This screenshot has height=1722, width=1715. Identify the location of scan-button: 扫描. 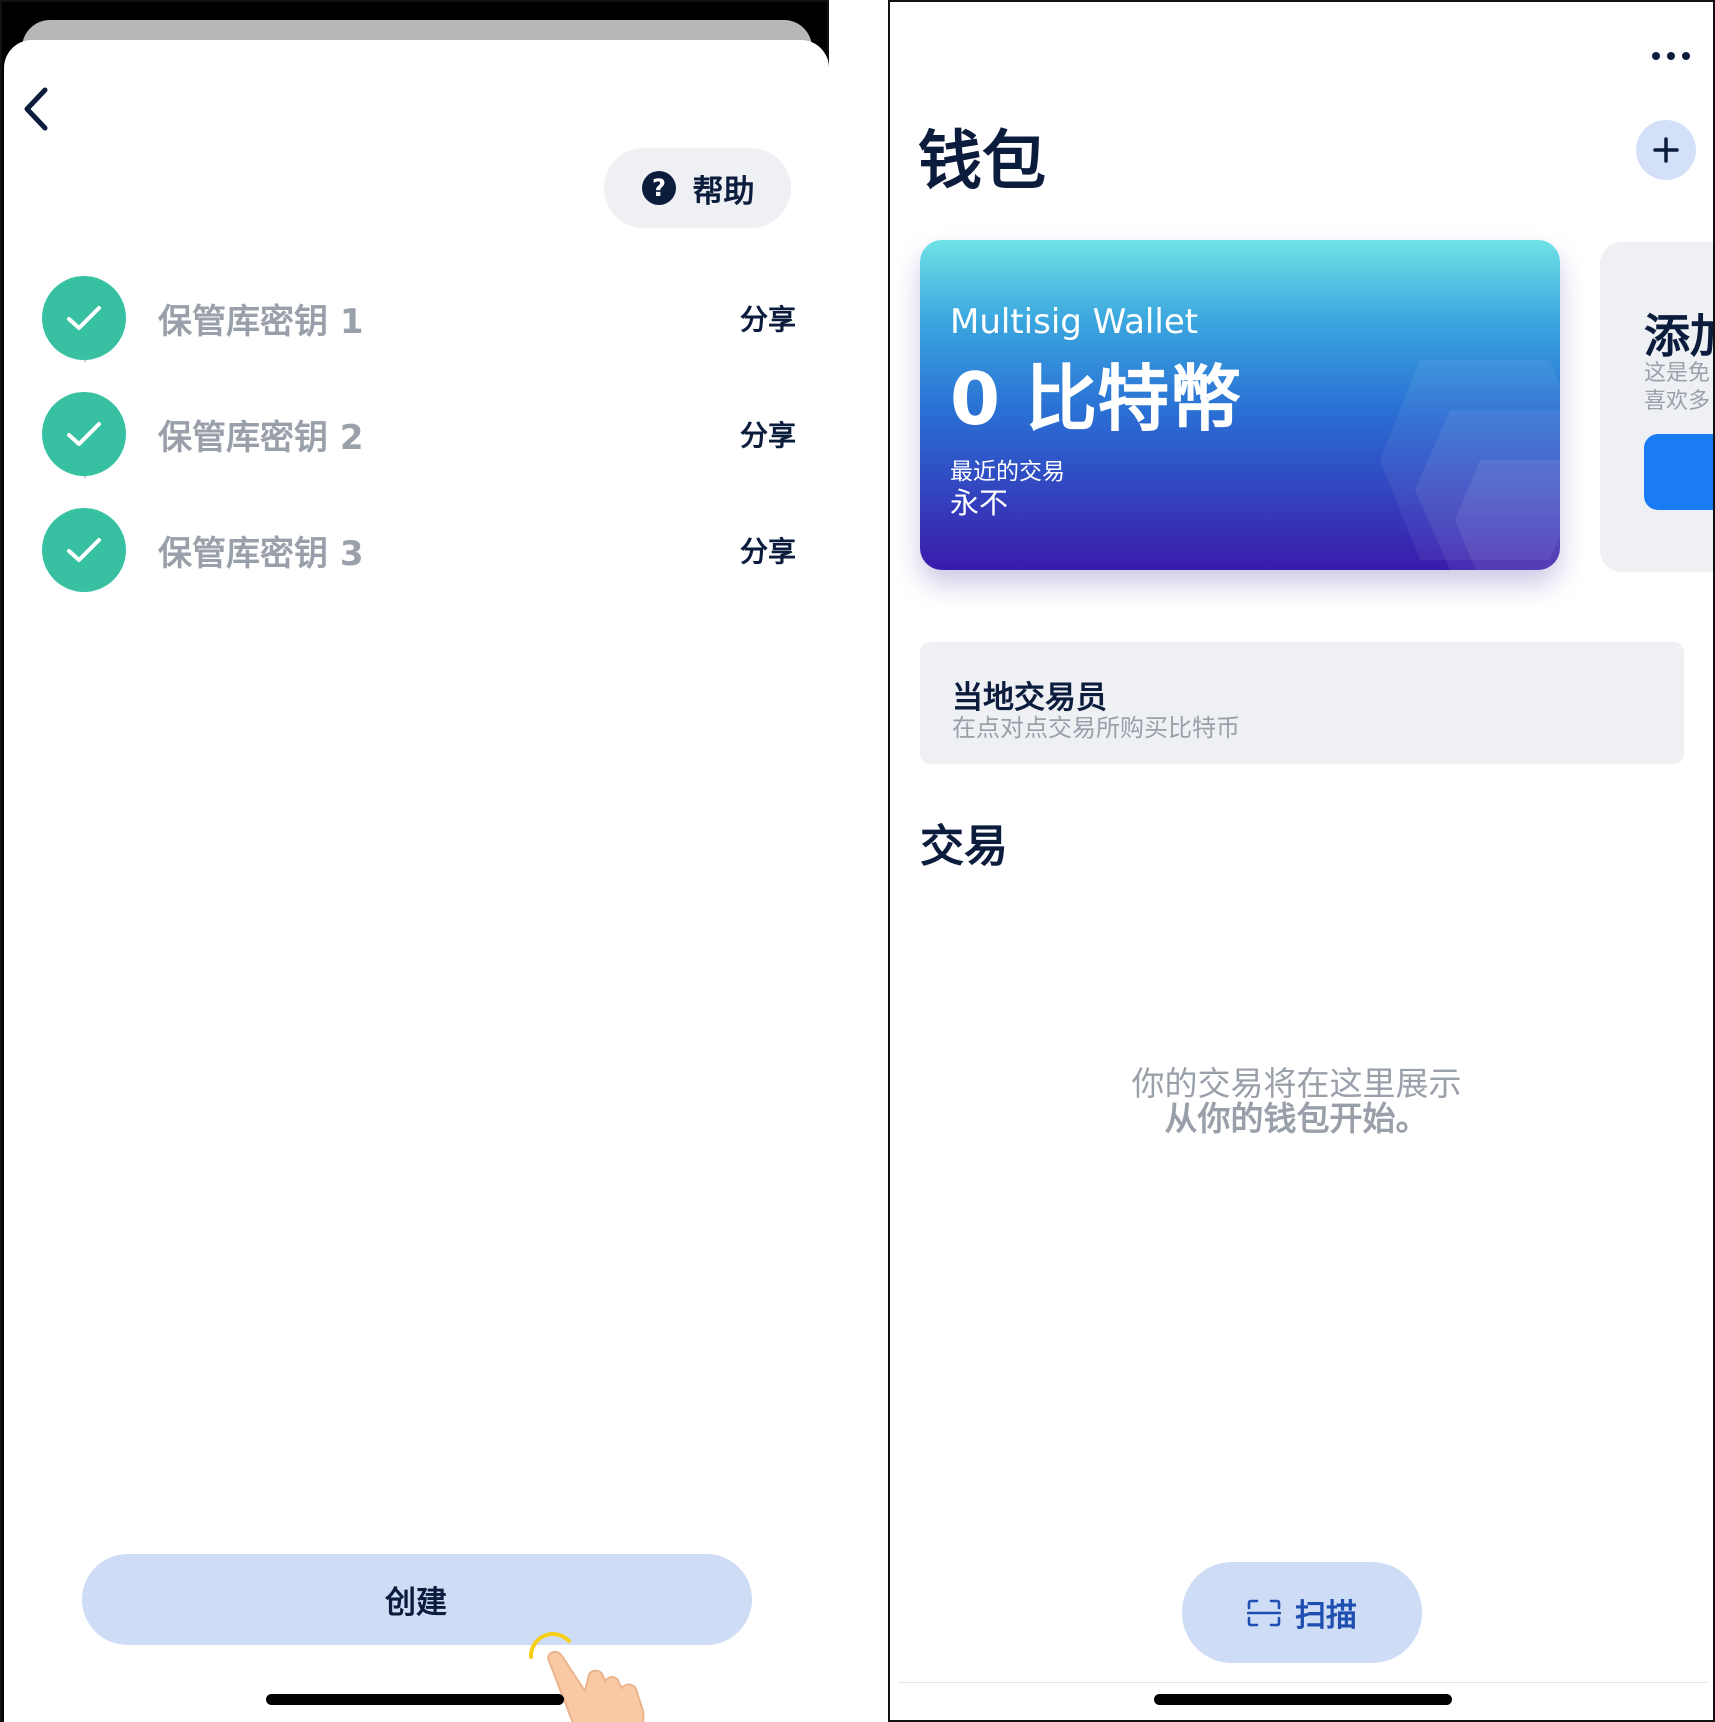
(1302, 1612).